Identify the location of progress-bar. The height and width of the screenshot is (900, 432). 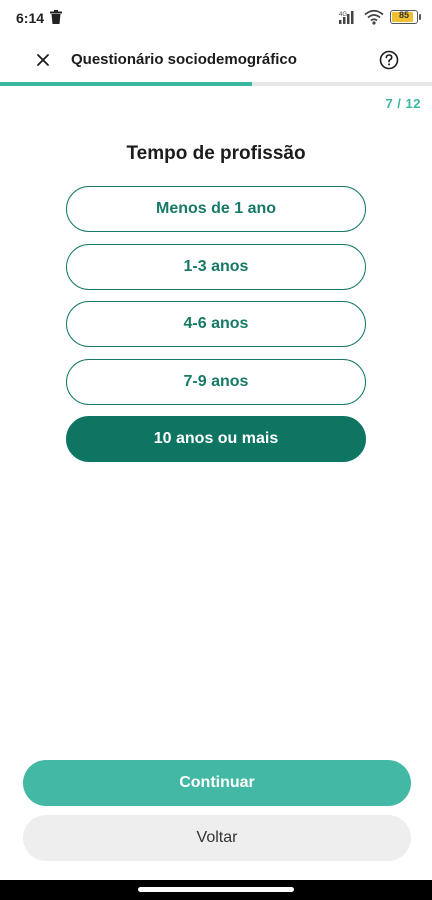
(216, 84).